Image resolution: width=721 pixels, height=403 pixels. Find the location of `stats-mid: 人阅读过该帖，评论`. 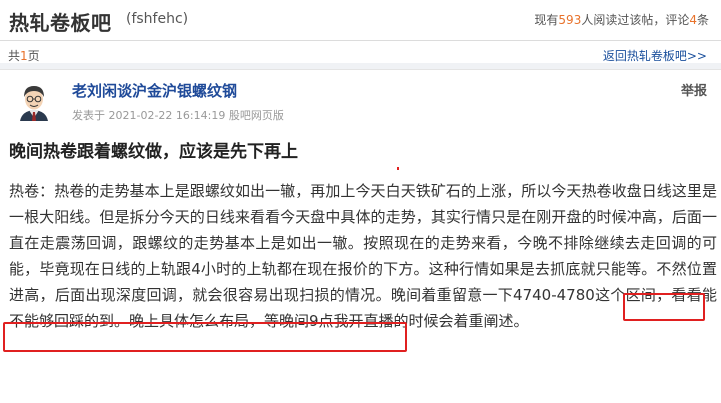

stats-mid: 人阅读过该帖，评论 is located at coordinates (635, 20).